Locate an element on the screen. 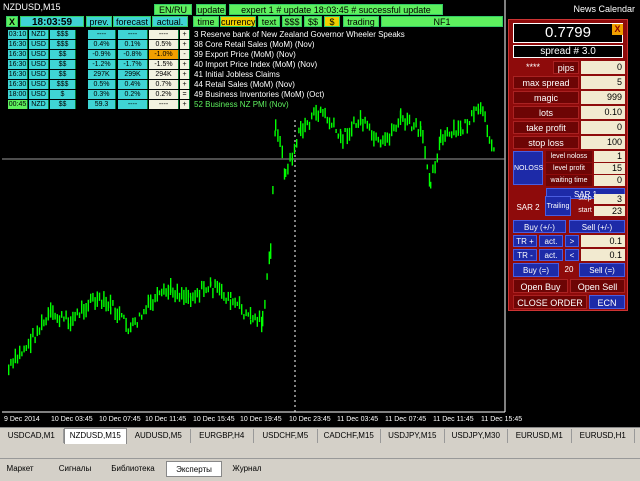 The width and height of the screenshot is (640, 481). chart-tab: NZDUSD,M15 is located at coordinates (95, 436).